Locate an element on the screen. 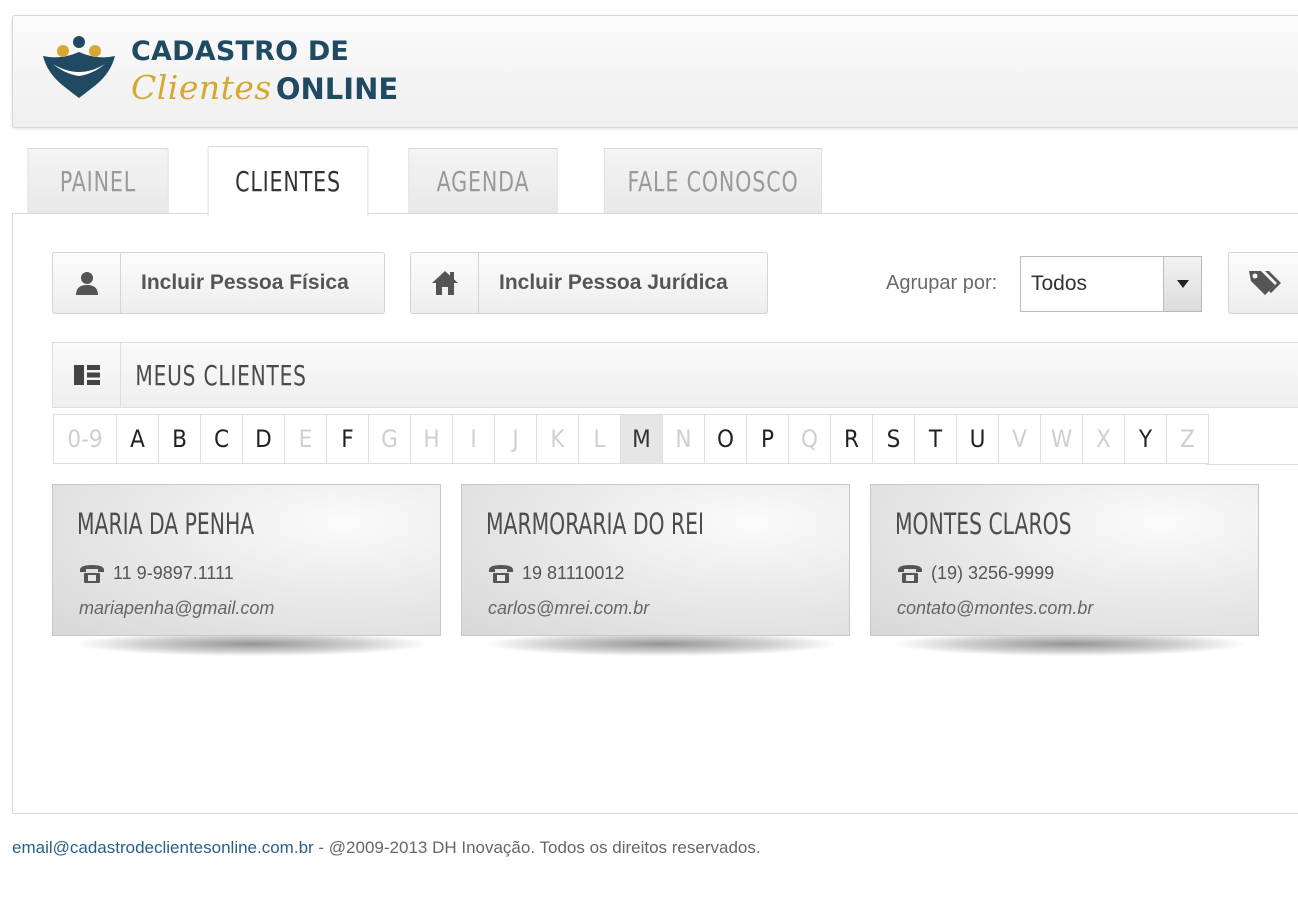 The image size is (1298, 900). client-phone: (19) 3256-9999 is located at coordinates (993, 573).